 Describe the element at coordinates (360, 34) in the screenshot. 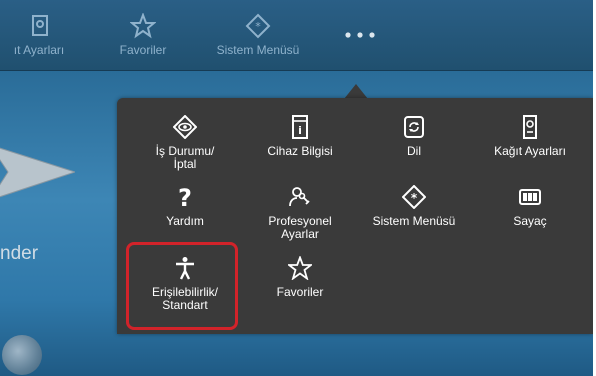

I see `more-dots-icon` at that location.